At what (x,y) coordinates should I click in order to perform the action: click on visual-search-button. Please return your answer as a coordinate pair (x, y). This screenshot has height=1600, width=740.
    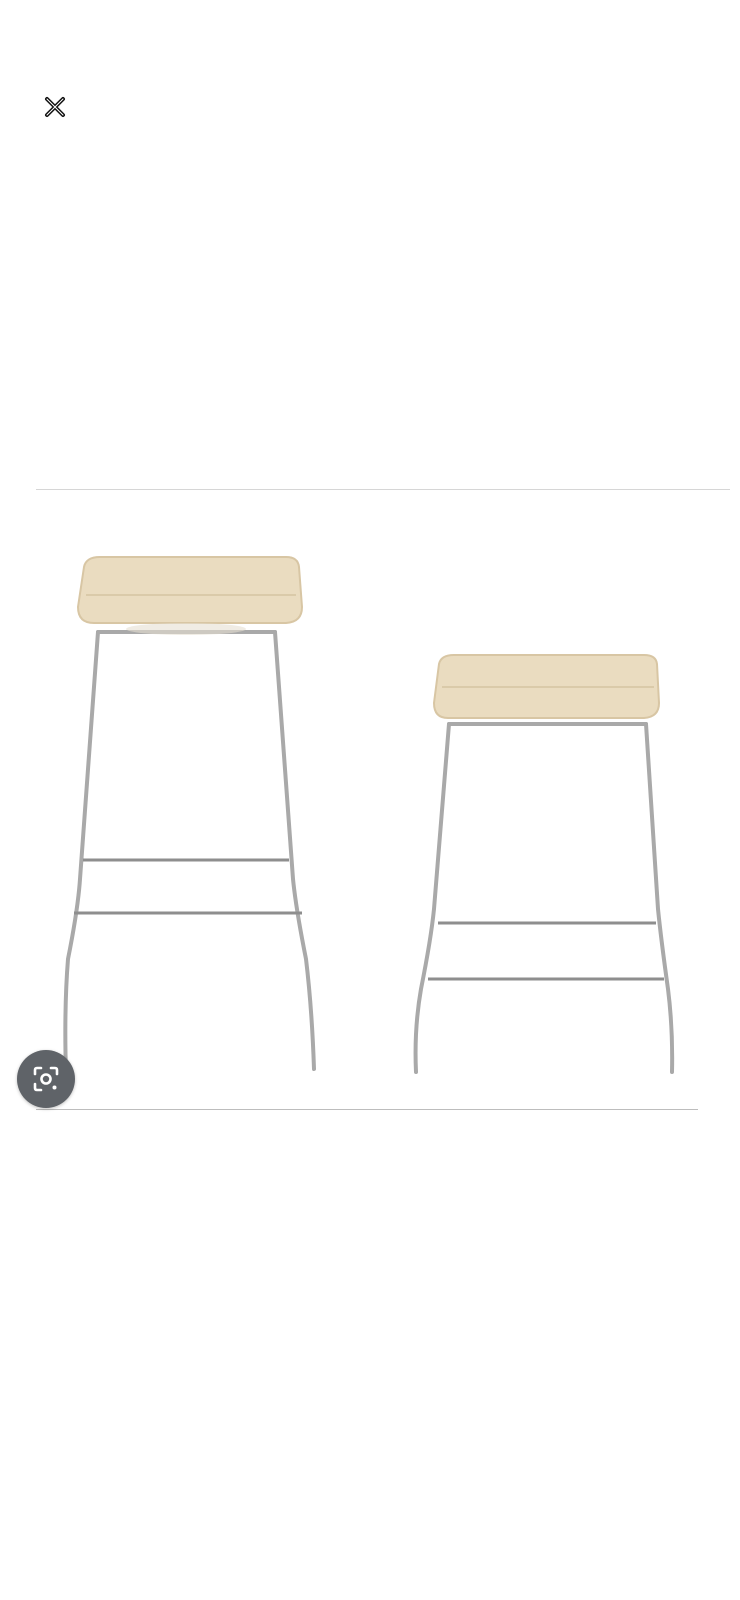
    Looking at the image, I should click on (46, 1079).